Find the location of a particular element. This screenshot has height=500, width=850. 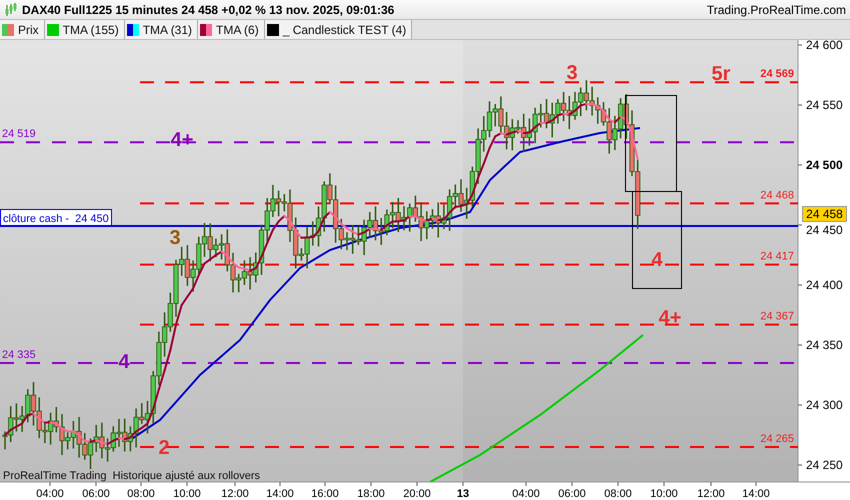

y-axis-tick-label: 24 300 is located at coordinates (824, 405).